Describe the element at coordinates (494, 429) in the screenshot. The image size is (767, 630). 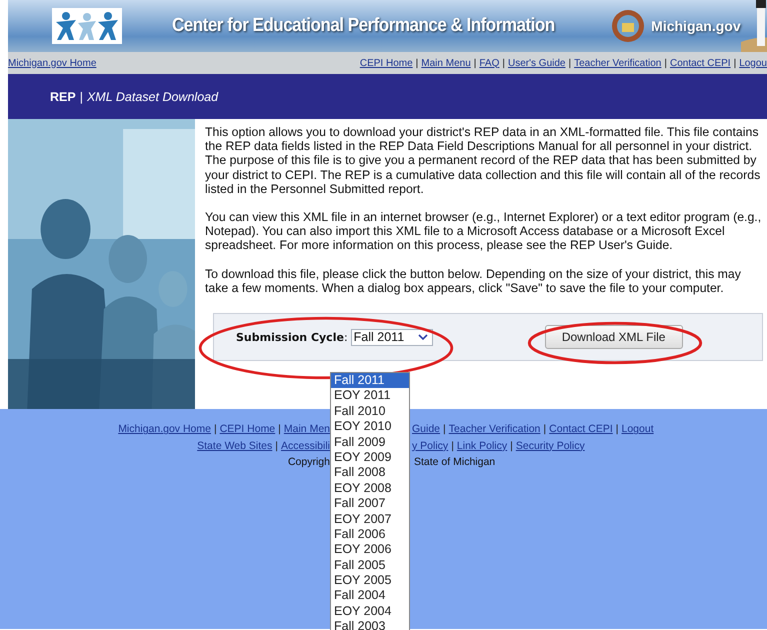
I see `footer-link: Teacher Verification` at that location.